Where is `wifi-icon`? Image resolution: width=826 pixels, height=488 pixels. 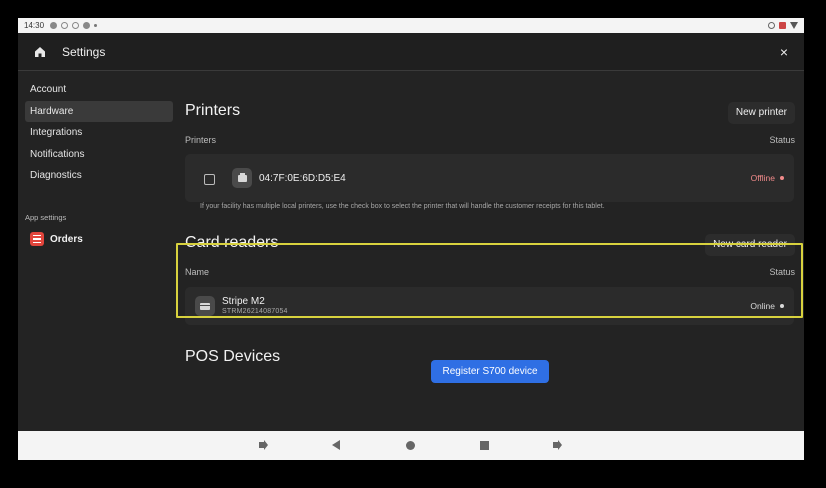
wifi-icon is located at coordinates (794, 25).